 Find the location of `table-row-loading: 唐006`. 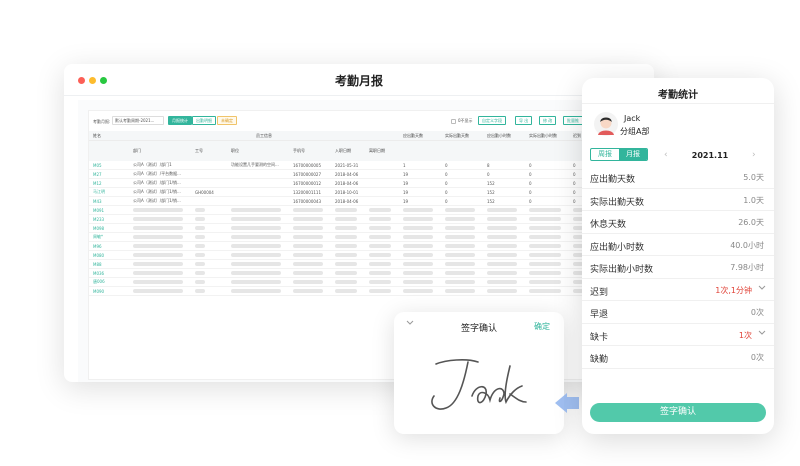

table-row-loading: 唐006 is located at coordinates (371, 282).